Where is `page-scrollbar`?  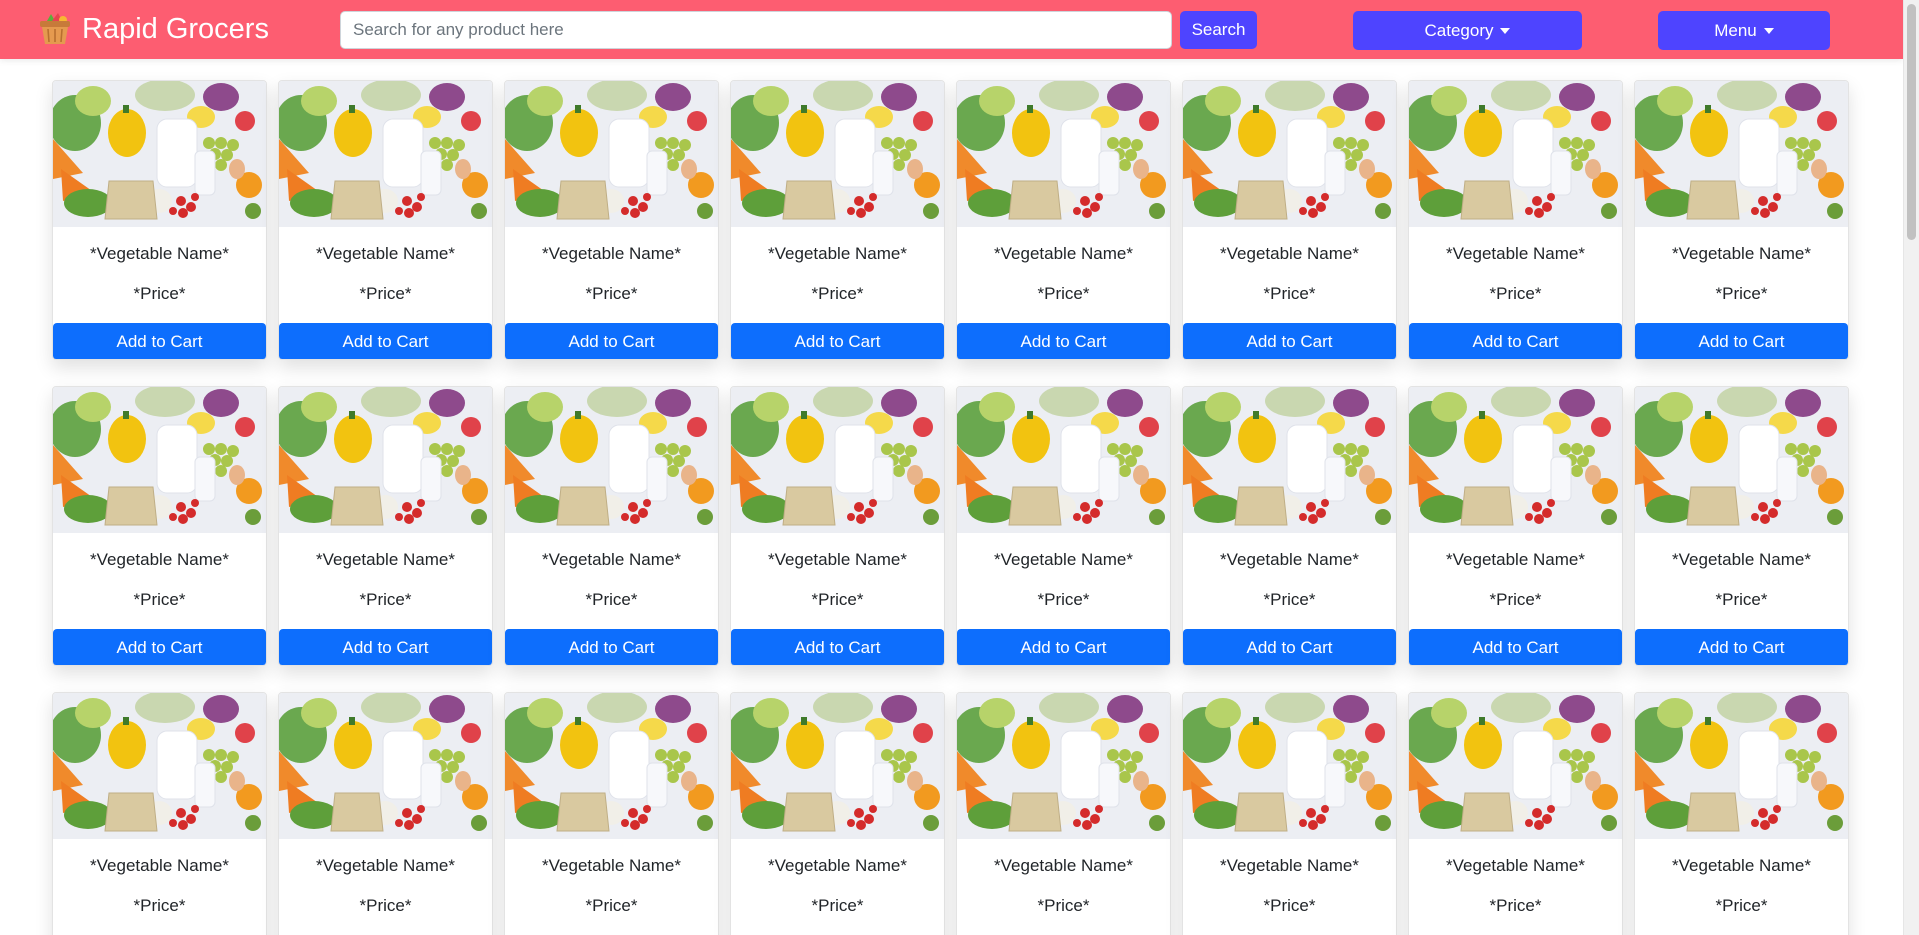
page-scrollbar is located at coordinates (1911, 467).